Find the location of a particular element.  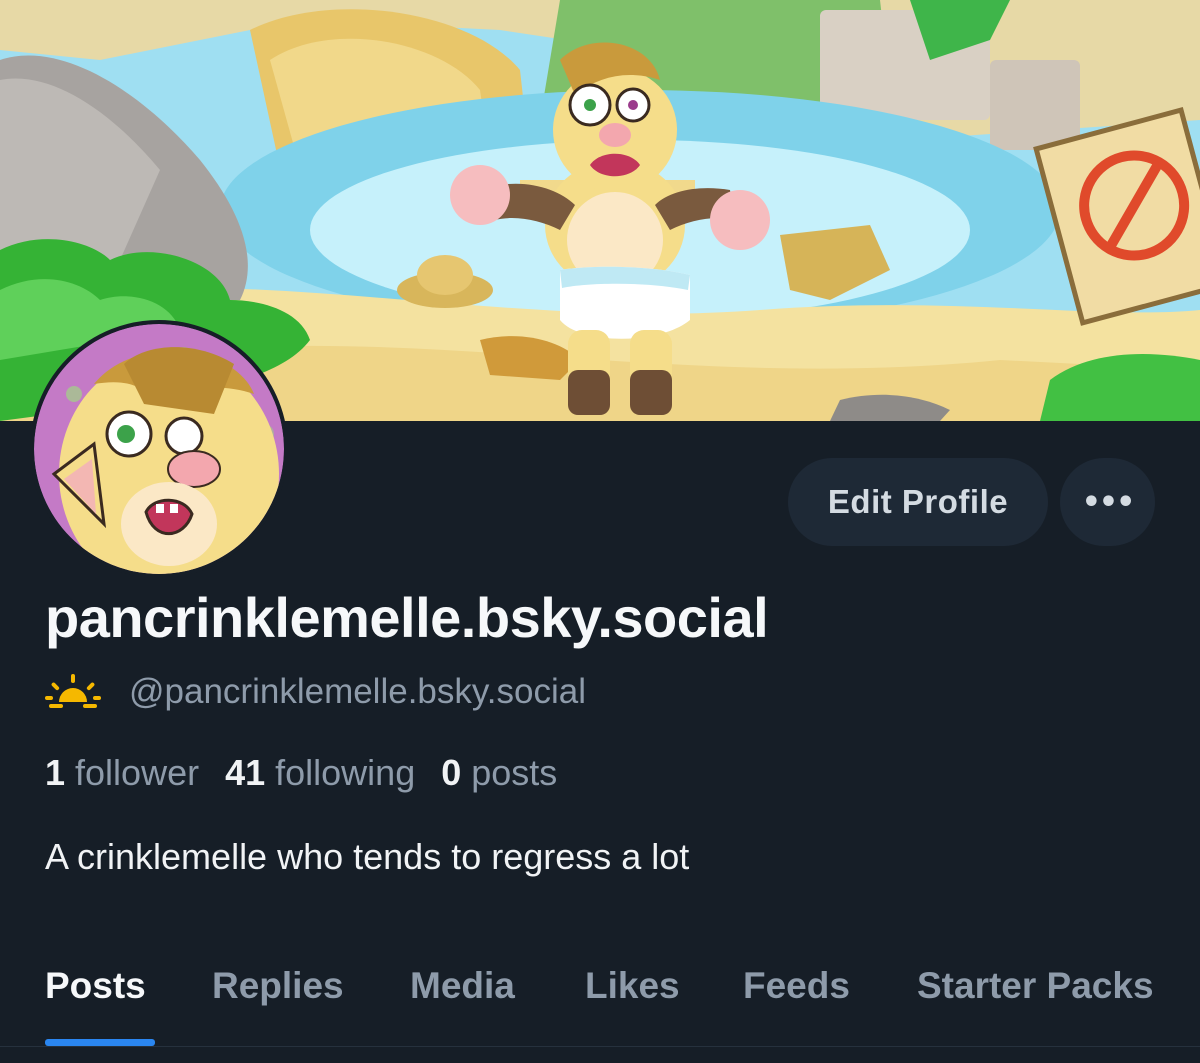

following-label: following is located at coordinates (345, 772).